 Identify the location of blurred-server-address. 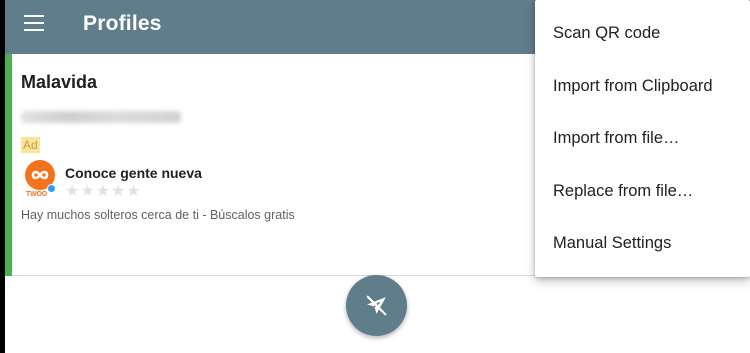
(101, 117).